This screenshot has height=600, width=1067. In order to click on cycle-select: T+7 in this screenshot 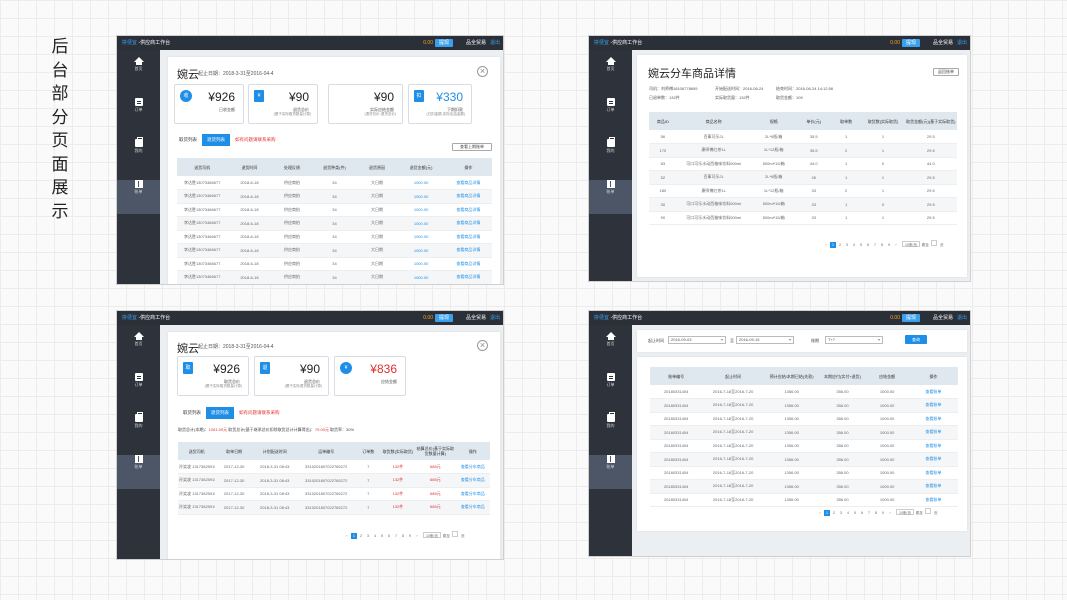, I will do `click(854, 340)`.